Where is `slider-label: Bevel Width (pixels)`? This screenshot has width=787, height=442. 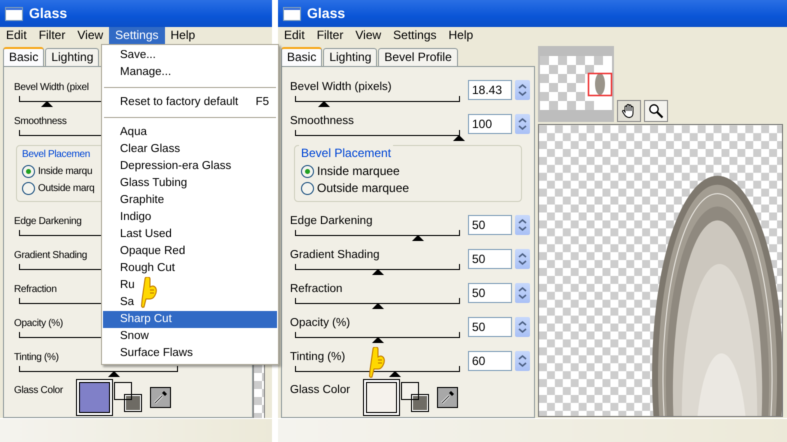 slider-label: Bevel Width (pixels) is located at coordinates (341, 87).